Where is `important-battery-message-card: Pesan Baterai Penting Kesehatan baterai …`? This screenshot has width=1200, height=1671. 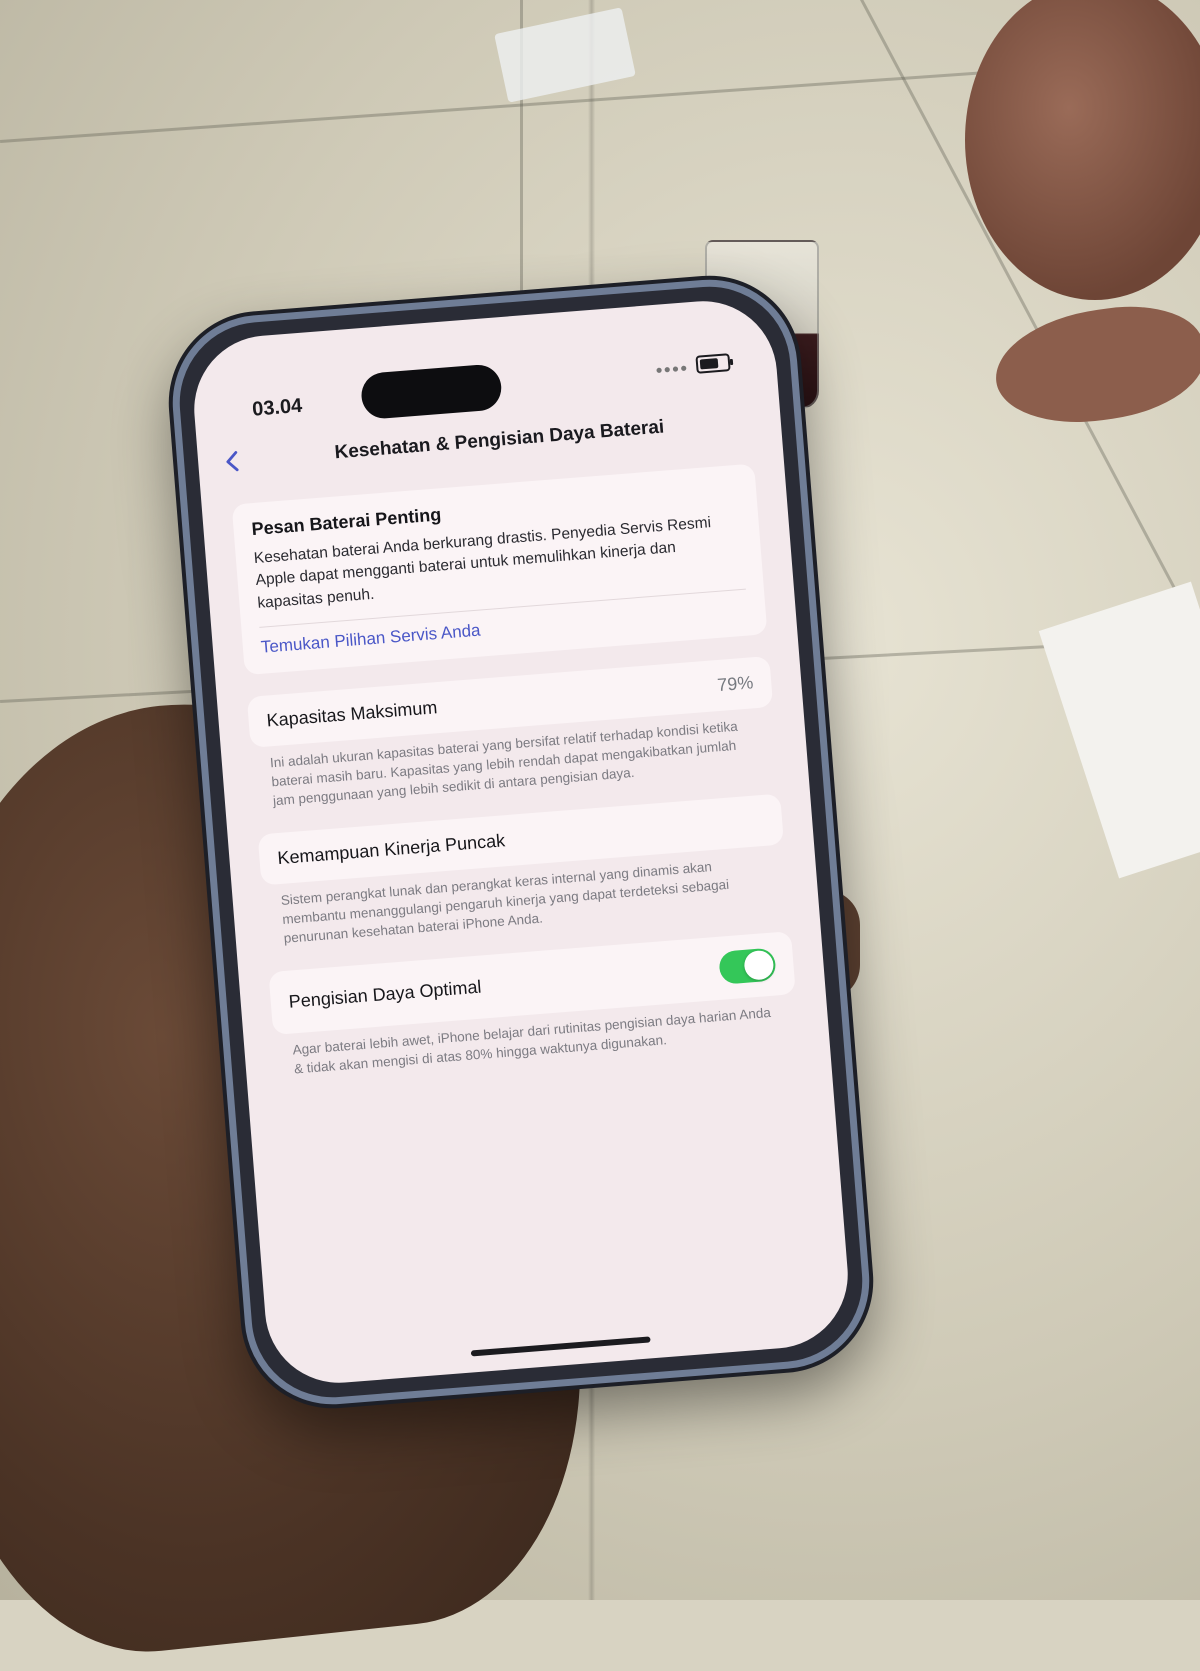
important-battery-message-card: Pesan Baterai Penting Kesehatan baterai … is located at coordinates (499, 569).